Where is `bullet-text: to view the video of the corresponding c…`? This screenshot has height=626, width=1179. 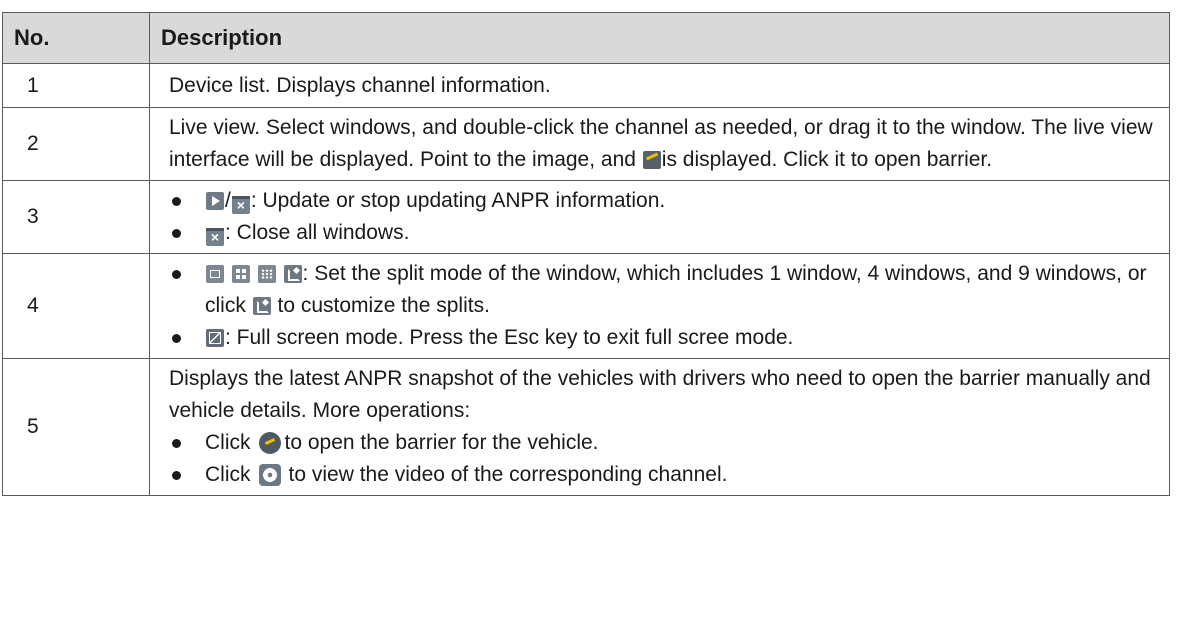 bullet-text: to view the video of the corresponding c… is located at coordinates (508, 474).